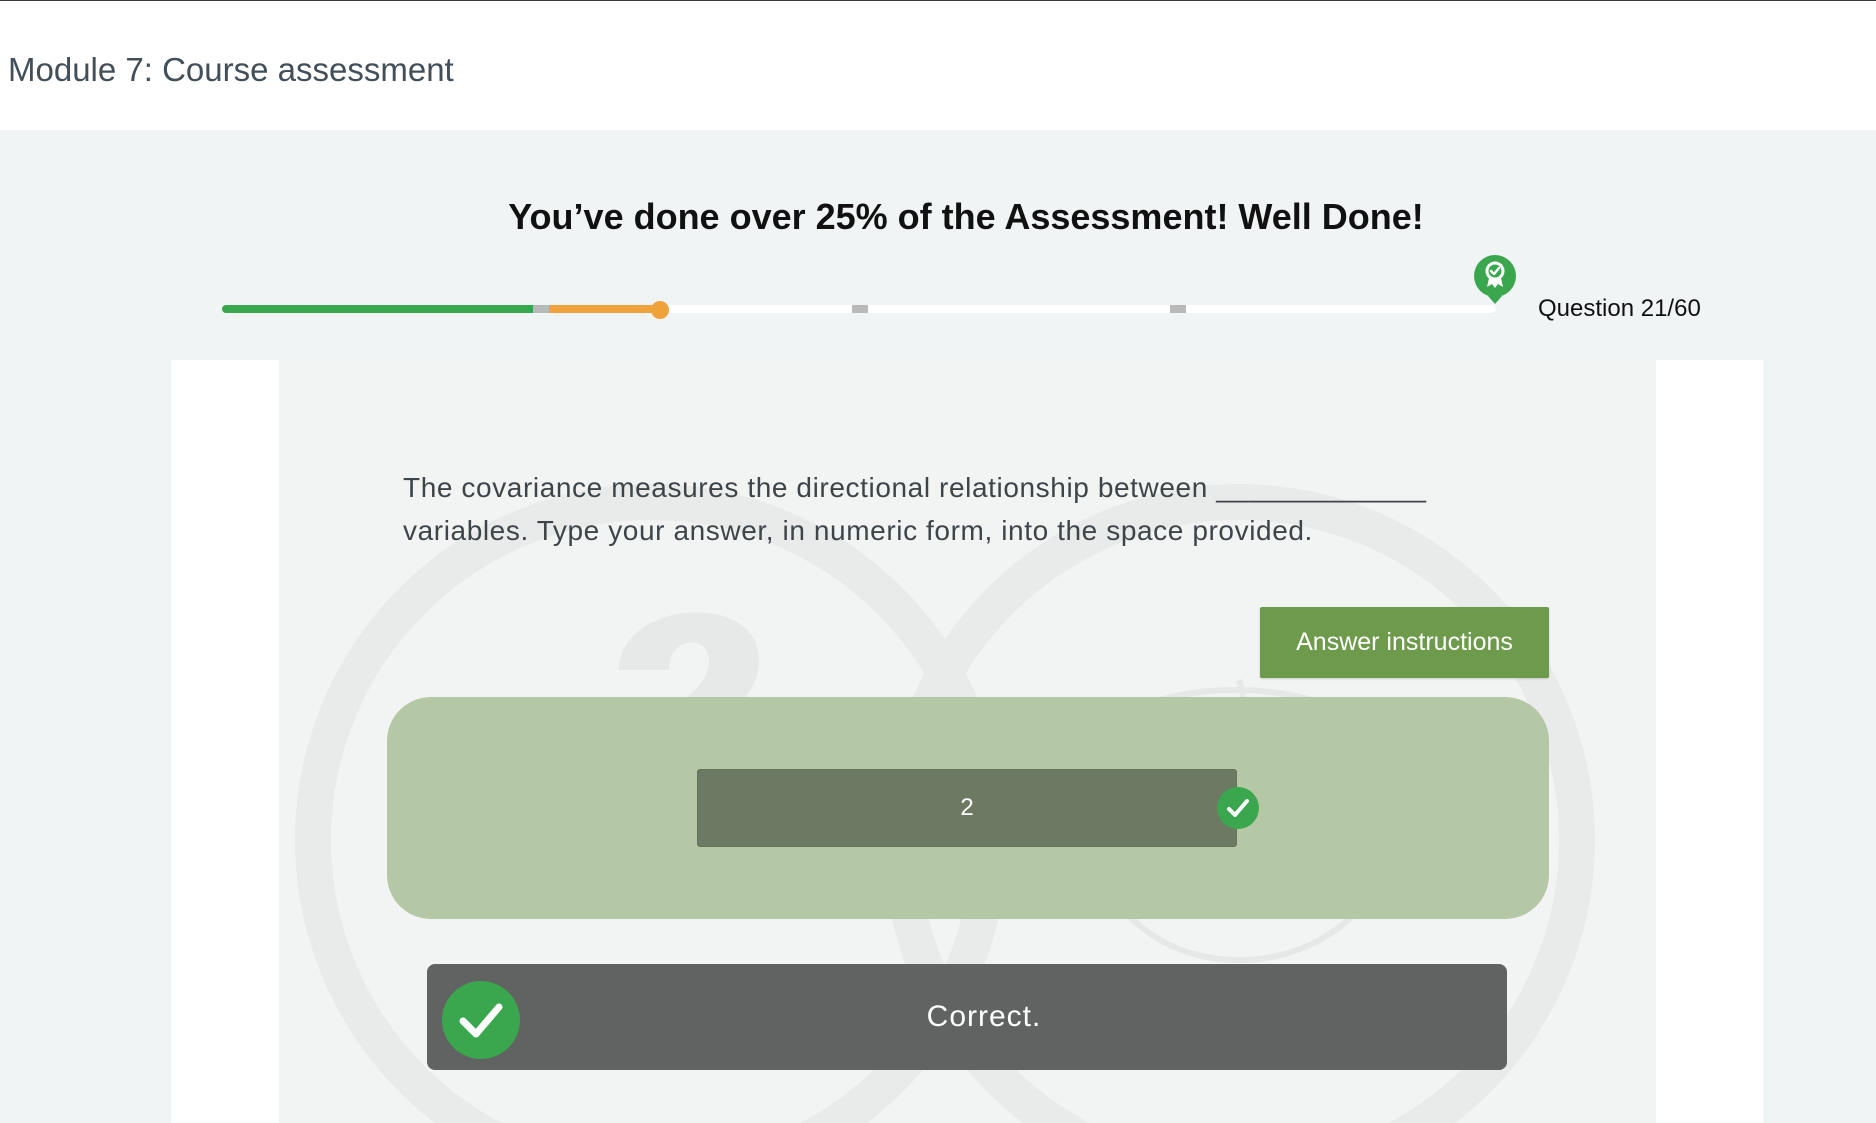 The image size is (1876, 1123). I want to click on question-counter: Question 21/60, so click(1619, 308).